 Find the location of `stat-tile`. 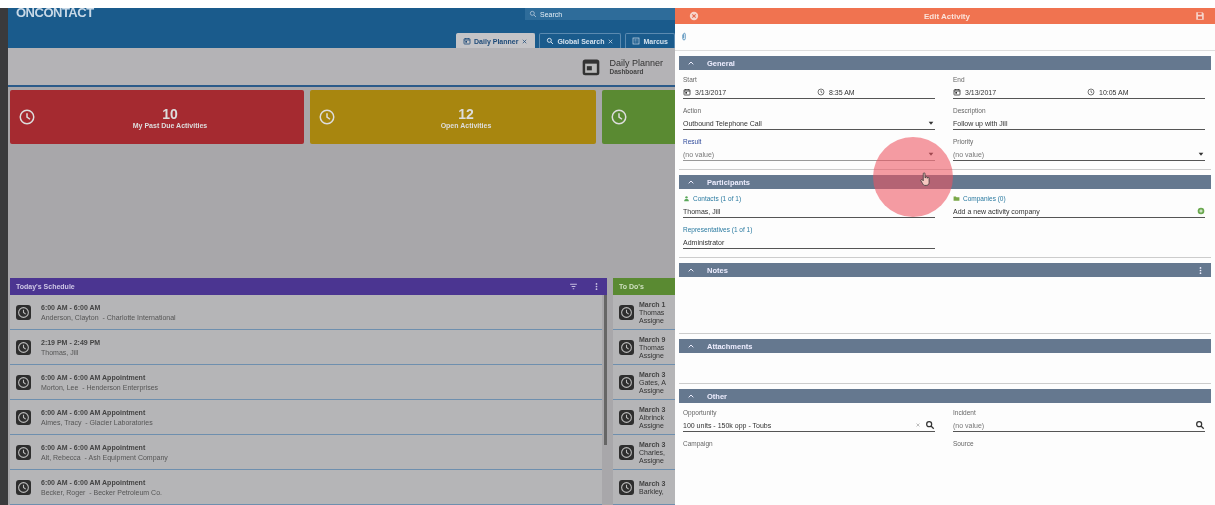

stat-tile is located at coordinates (638, 117).